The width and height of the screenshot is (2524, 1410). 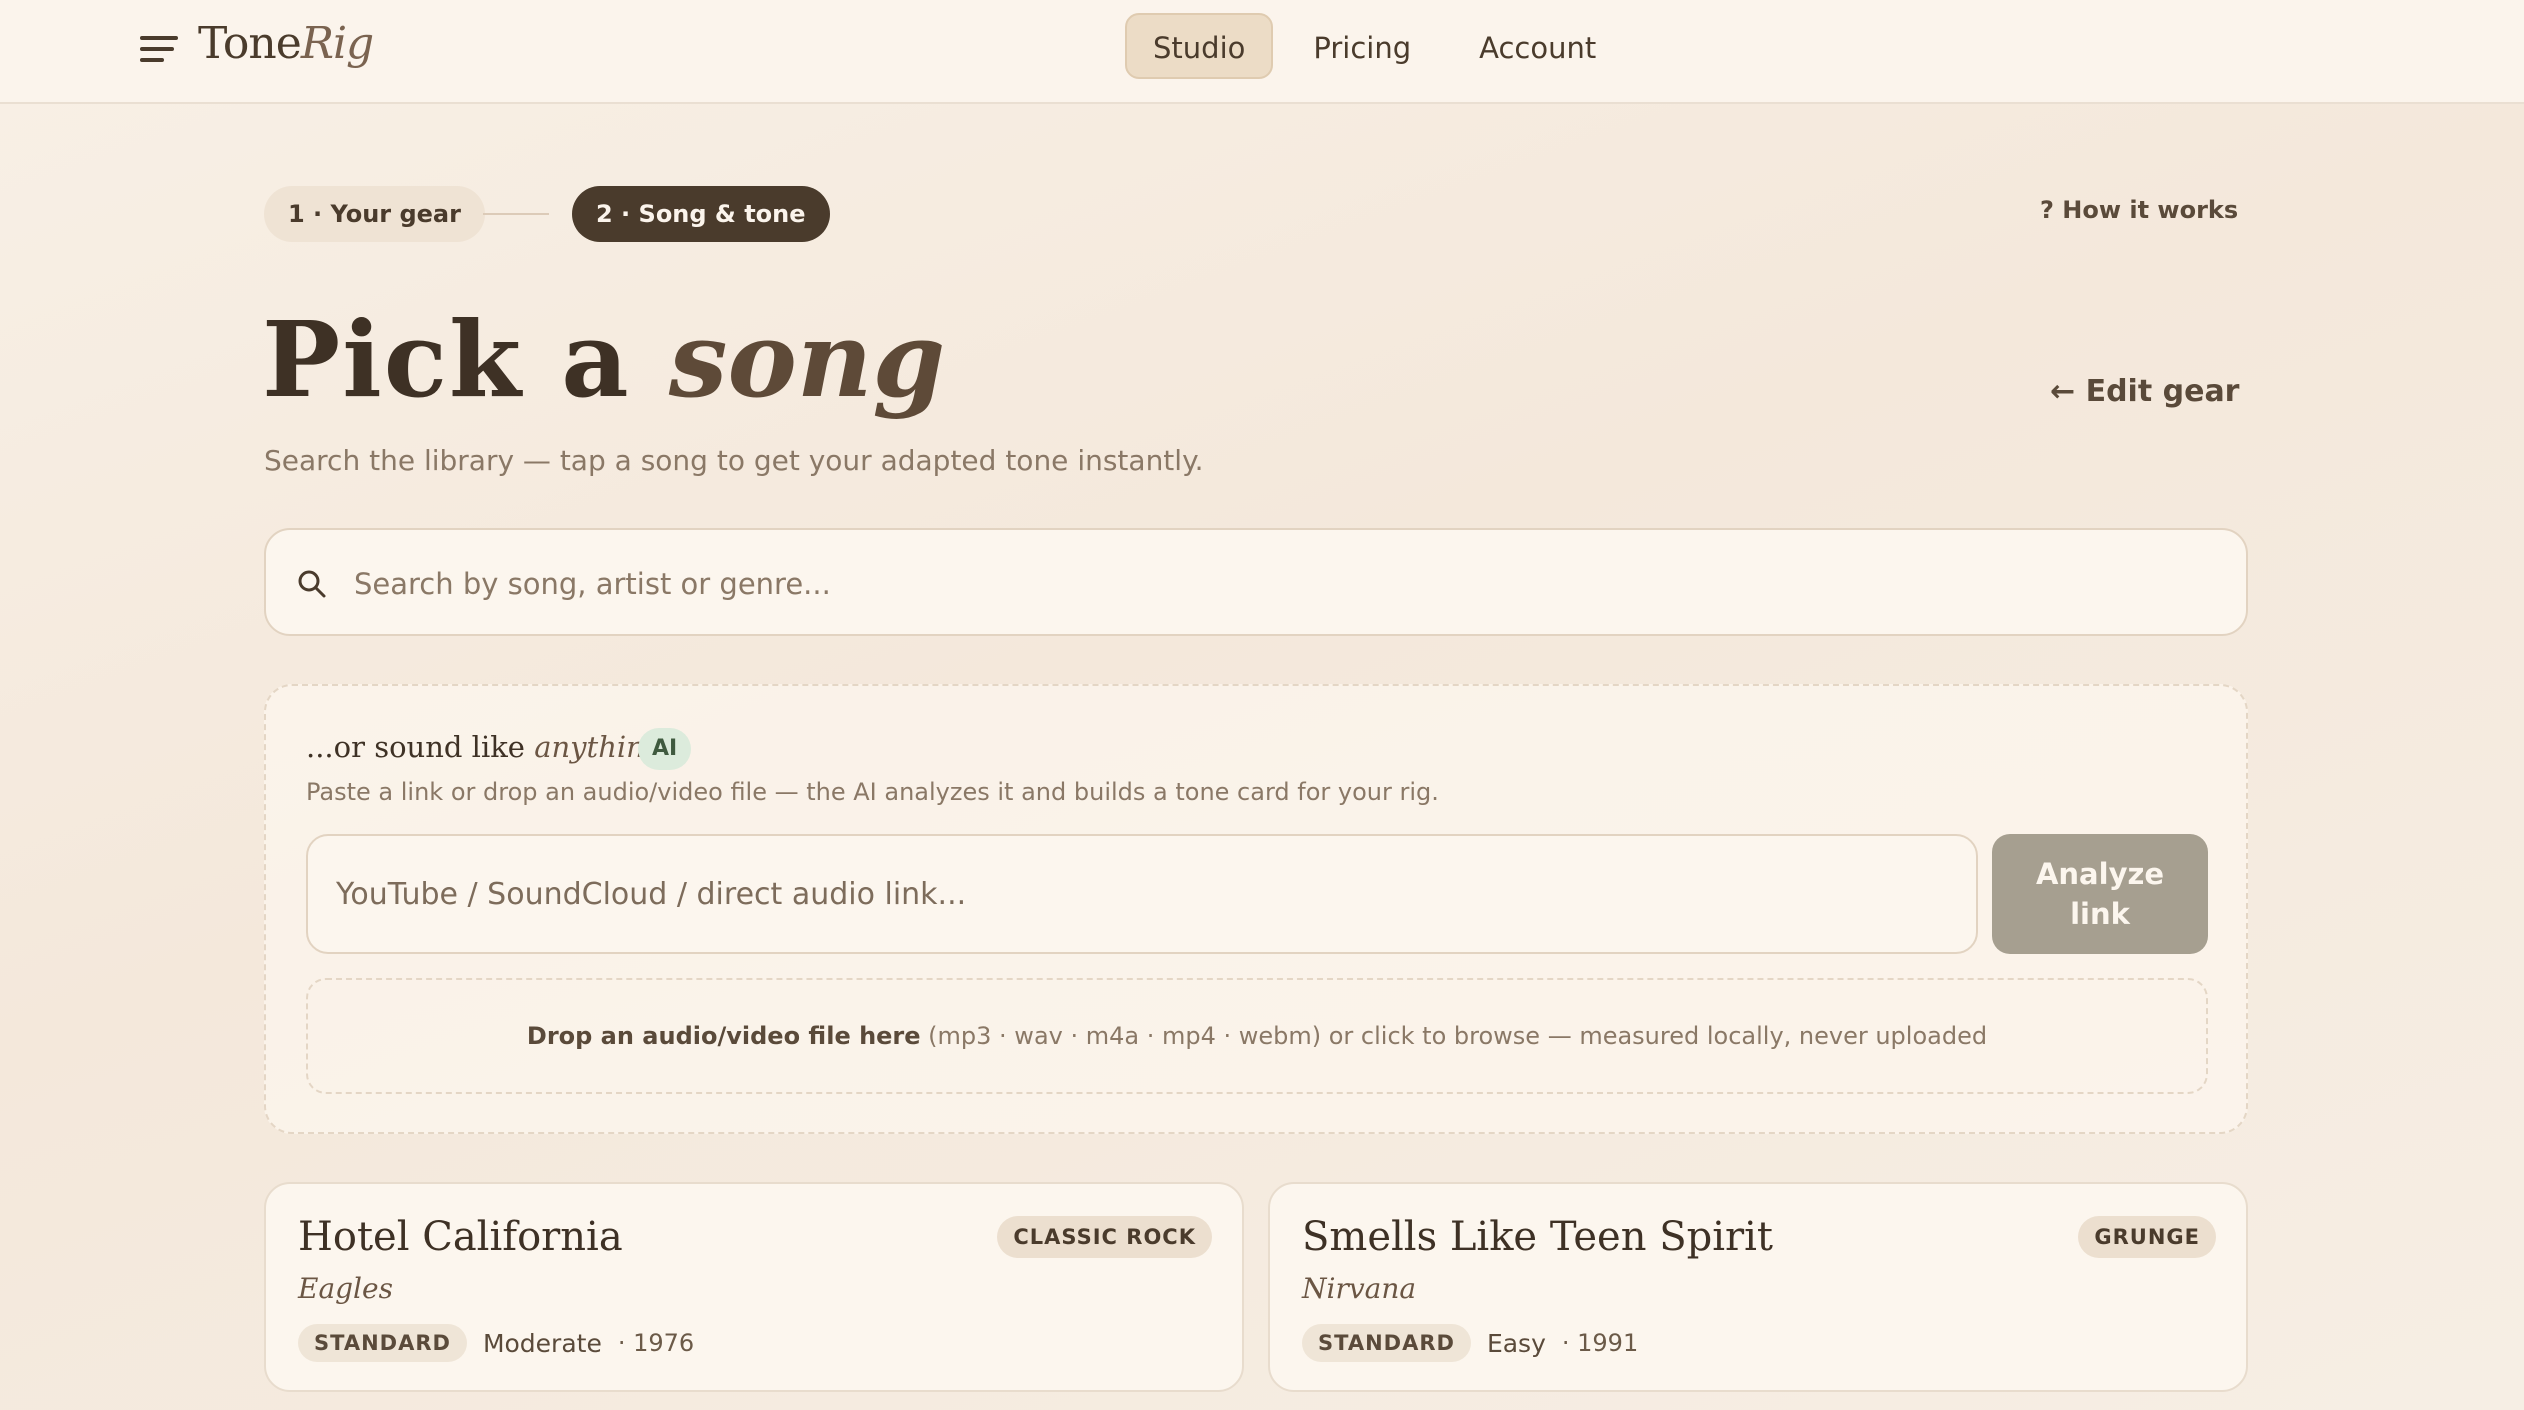 I want to click on song-difficulty: Moderate, so click(x=542, y=1343).